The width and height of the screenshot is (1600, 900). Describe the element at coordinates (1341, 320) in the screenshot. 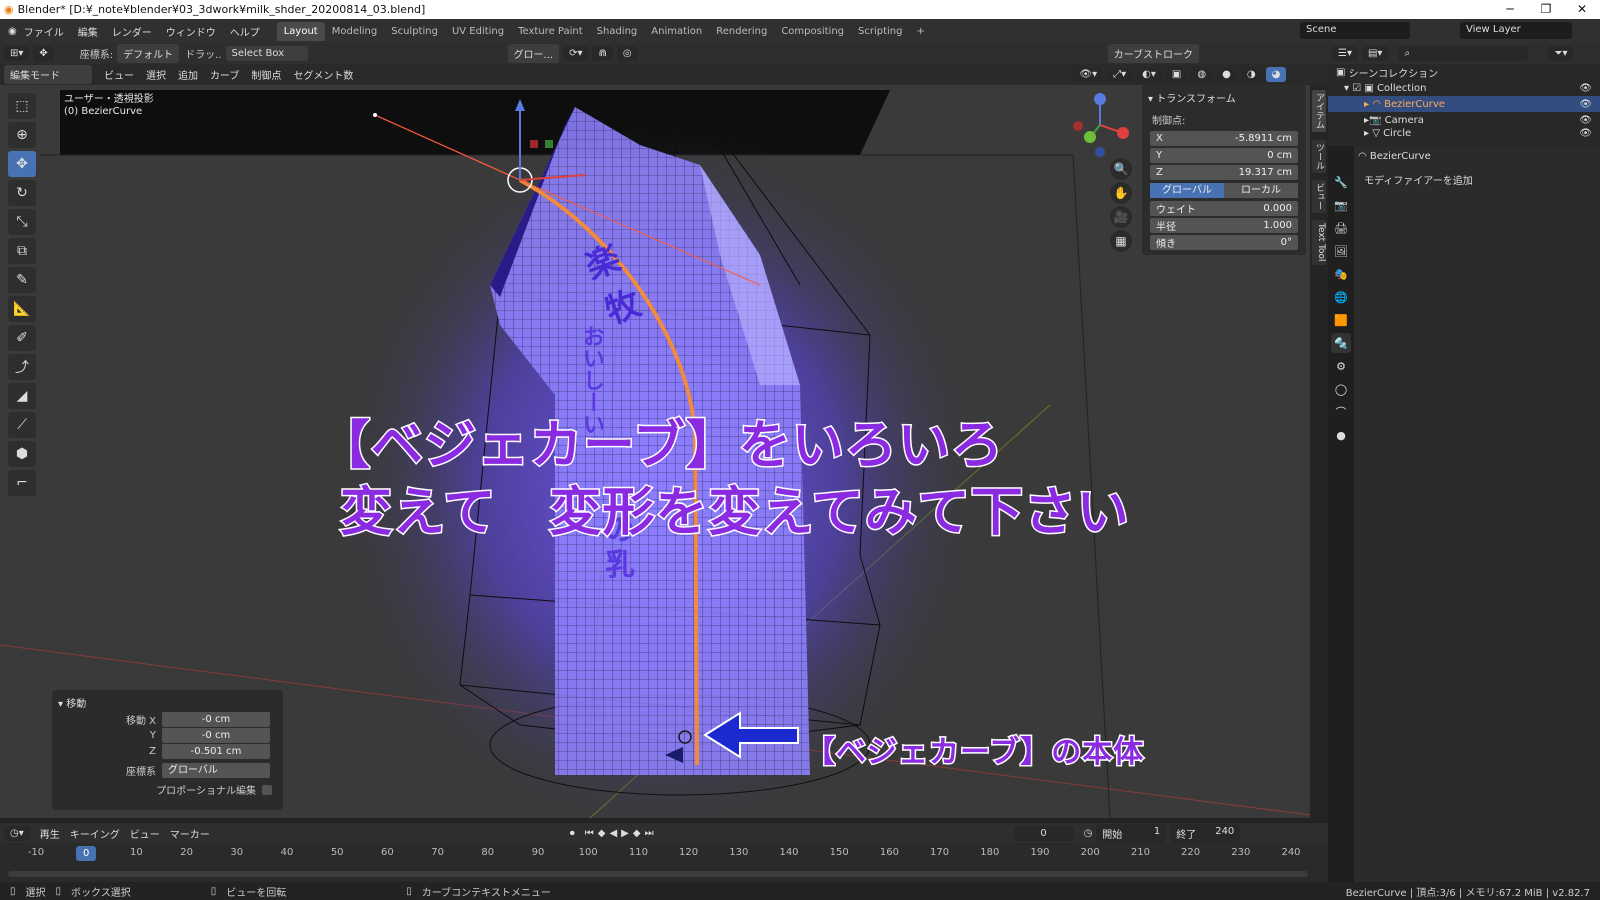

I see `object-props-icon: 🟧` at that location.